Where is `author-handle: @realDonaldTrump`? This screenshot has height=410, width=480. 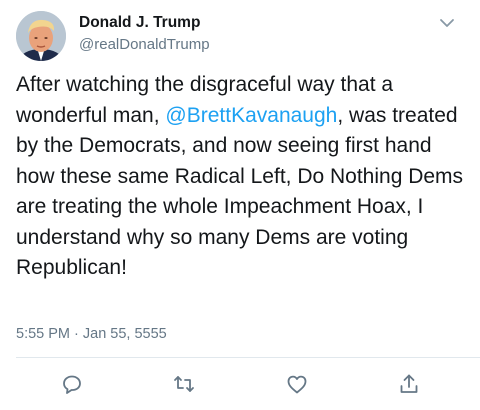
author-handle: @realDonaldTrump is located at coordinates (144, 44).